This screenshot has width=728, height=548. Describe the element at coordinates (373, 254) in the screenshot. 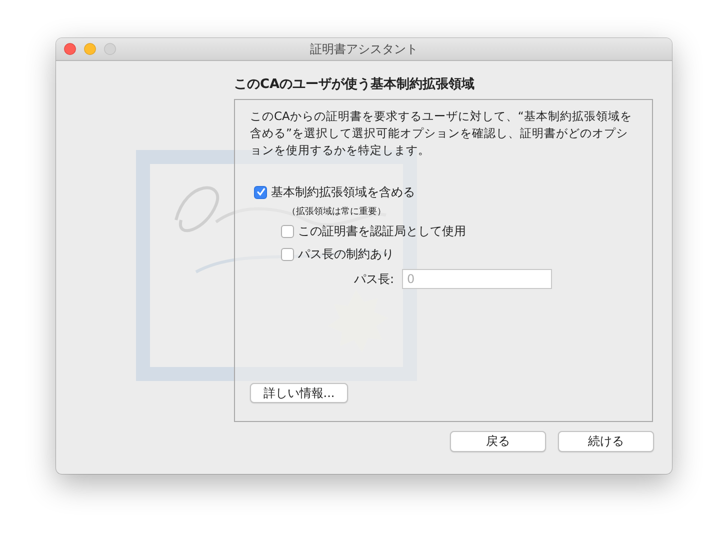

I see `checkbox-option: パス長の制約あり` at that location.